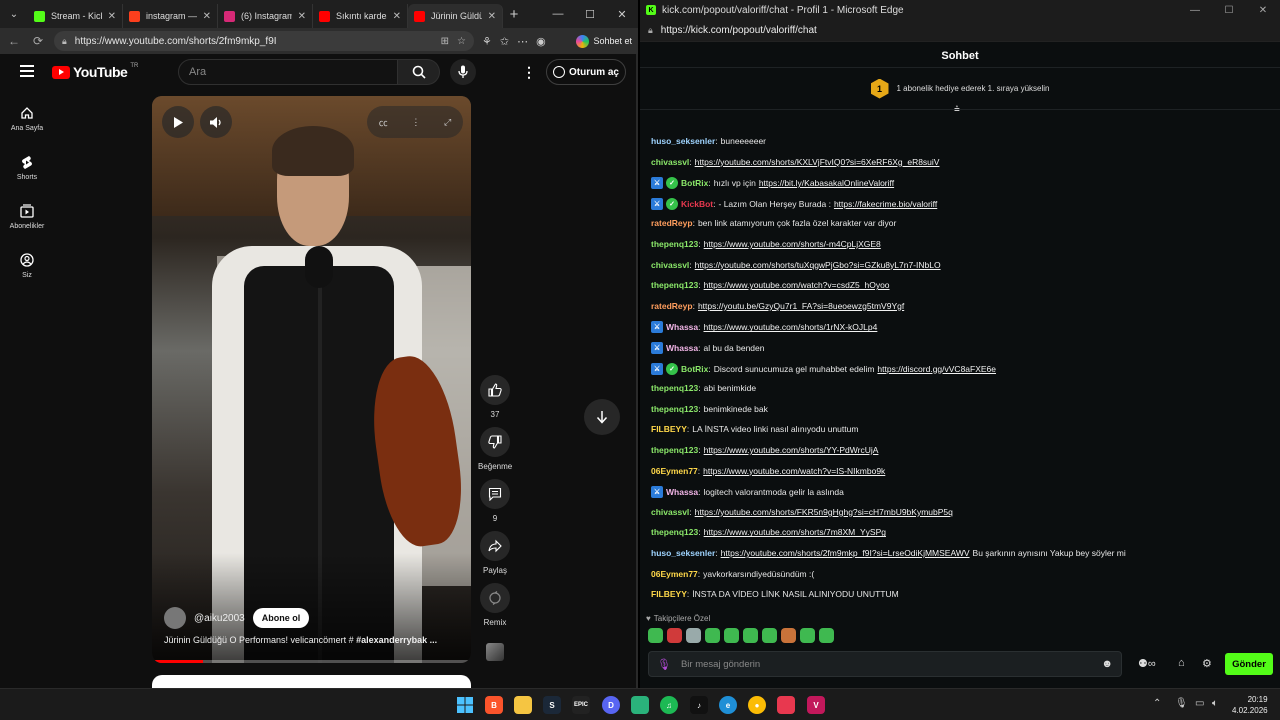 The height and width of the screenshot is (720, 1280). Describe the element at coordinates (885, 664) in the screenshot. I see `chat-message-input: 🎙︎ Bir mesaj gönderin ☻` at that location.